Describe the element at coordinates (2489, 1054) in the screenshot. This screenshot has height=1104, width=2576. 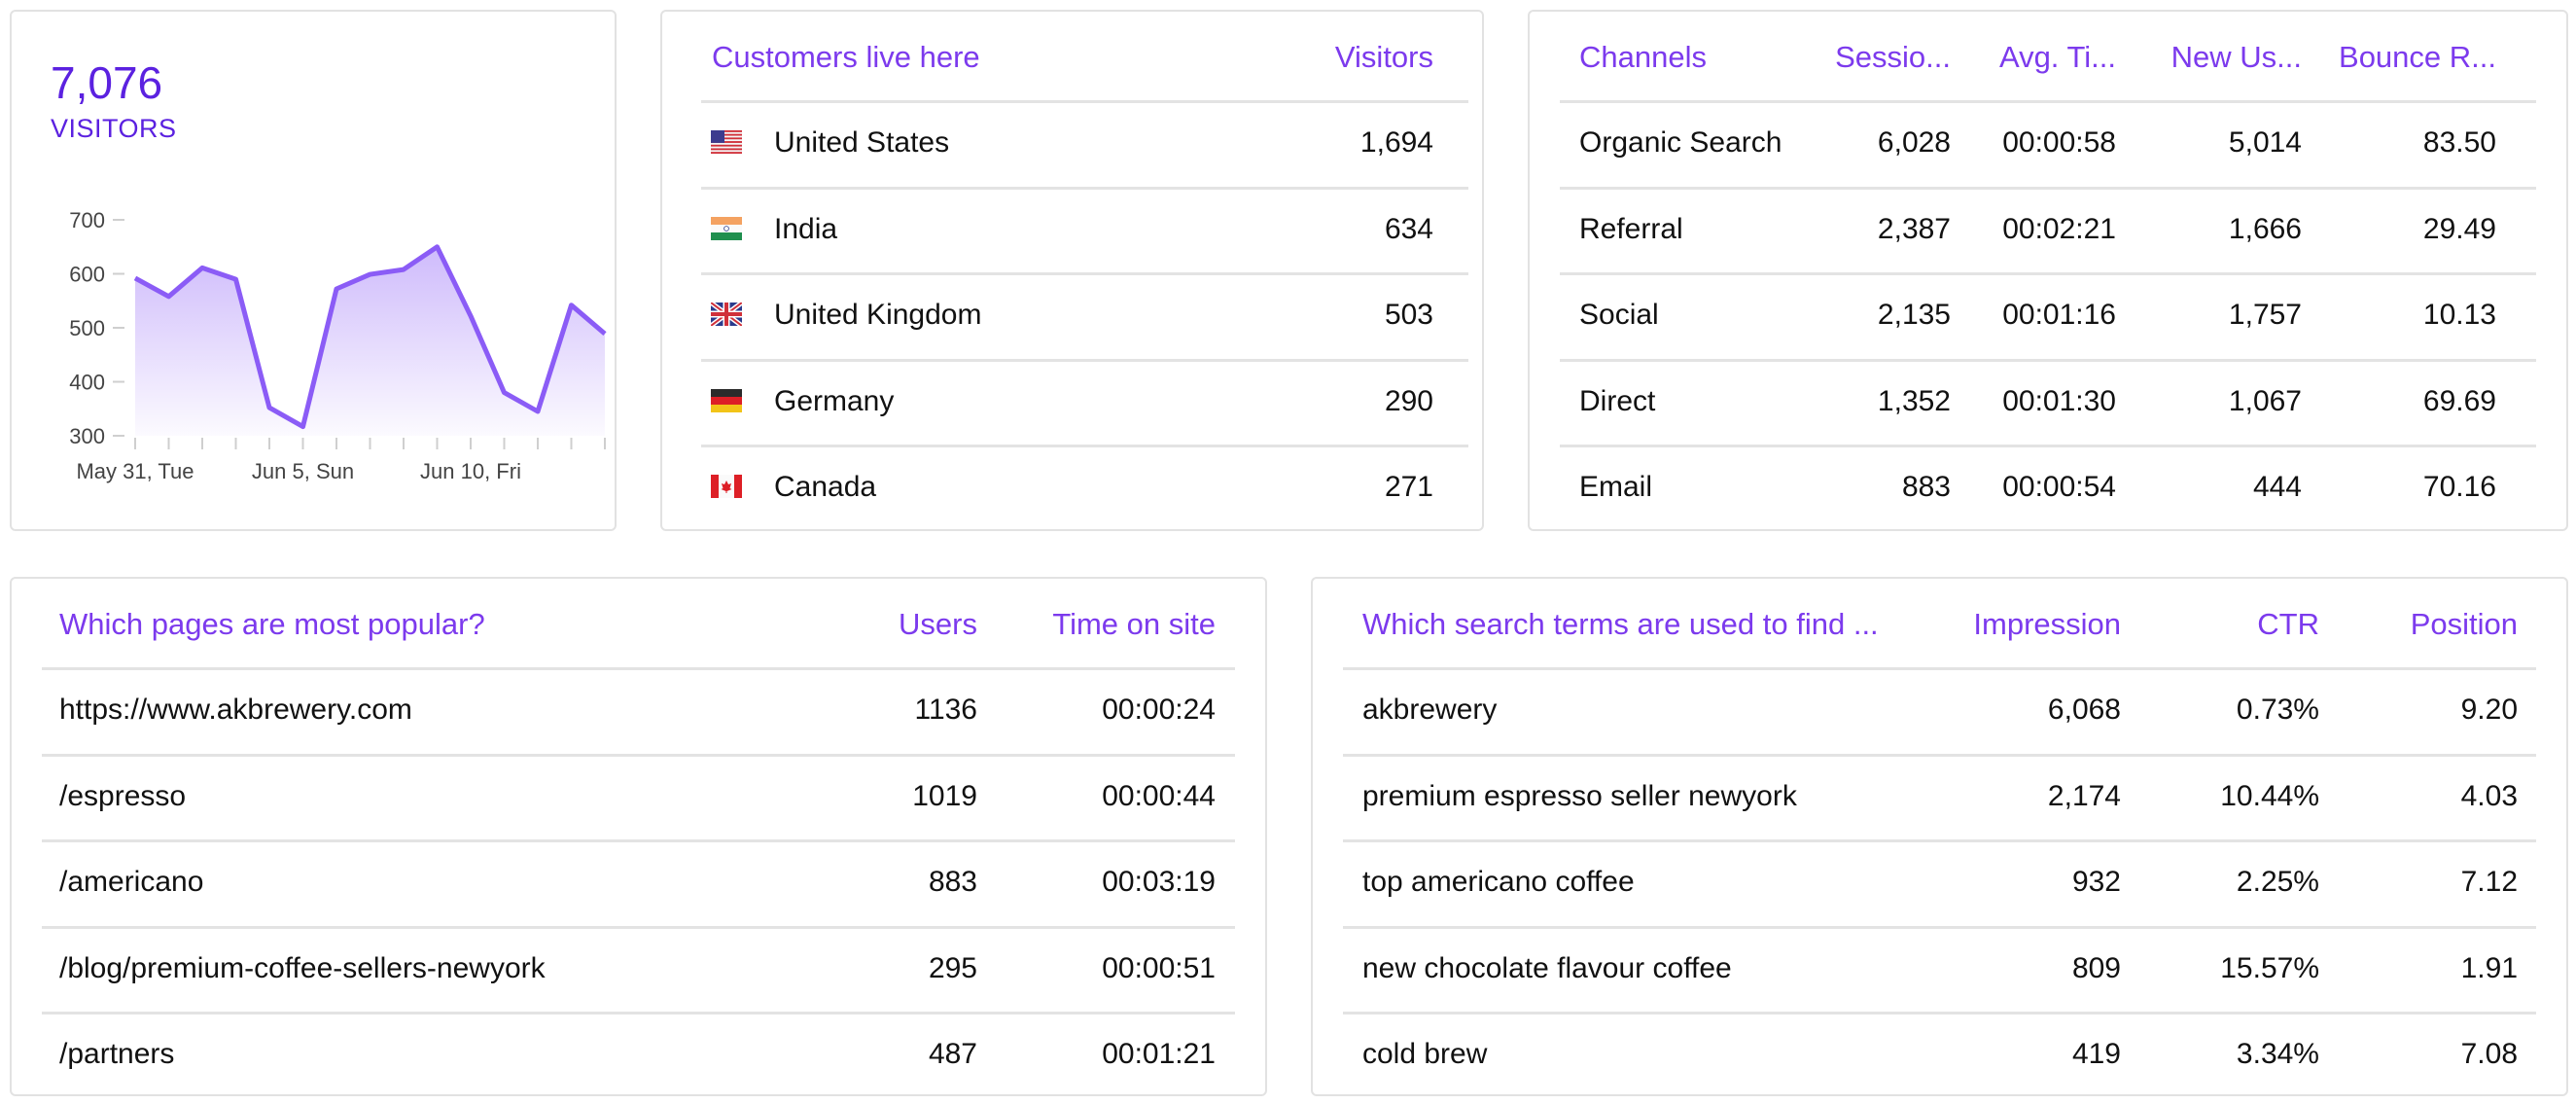
I see `row-position: 7.08` at that location.